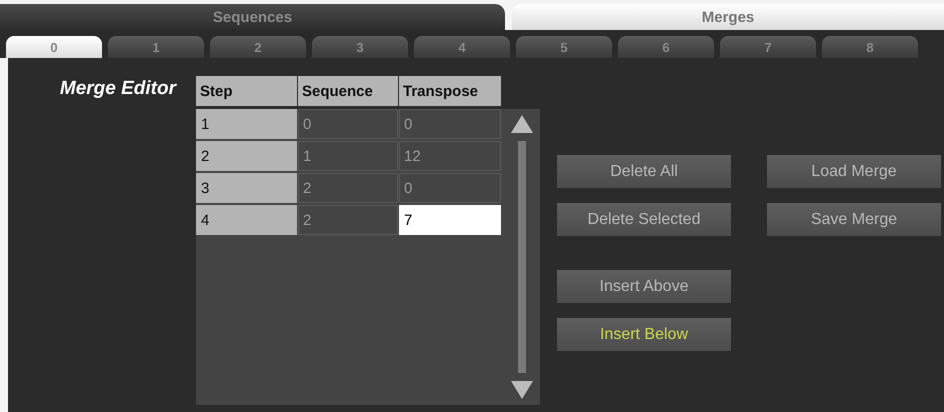  What do you see at coordinates (462, 47) in the screenshot?
I see `slot-tab: 4` at bounding box center [462, 47].